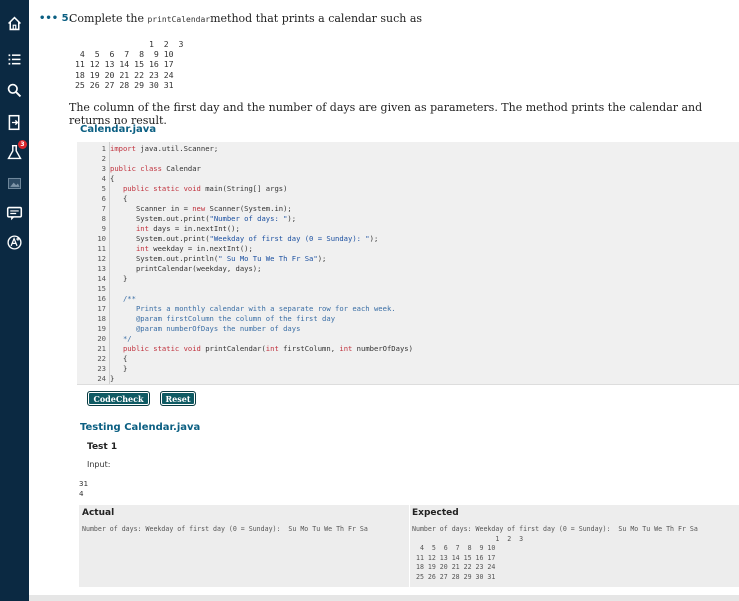 Image resolution: width=739 pixels, height=601 pixels. What do you see at coordinates (178, 398) in the screenshot?
I see `reset-button: Reset` at bounding box center [178, 398].